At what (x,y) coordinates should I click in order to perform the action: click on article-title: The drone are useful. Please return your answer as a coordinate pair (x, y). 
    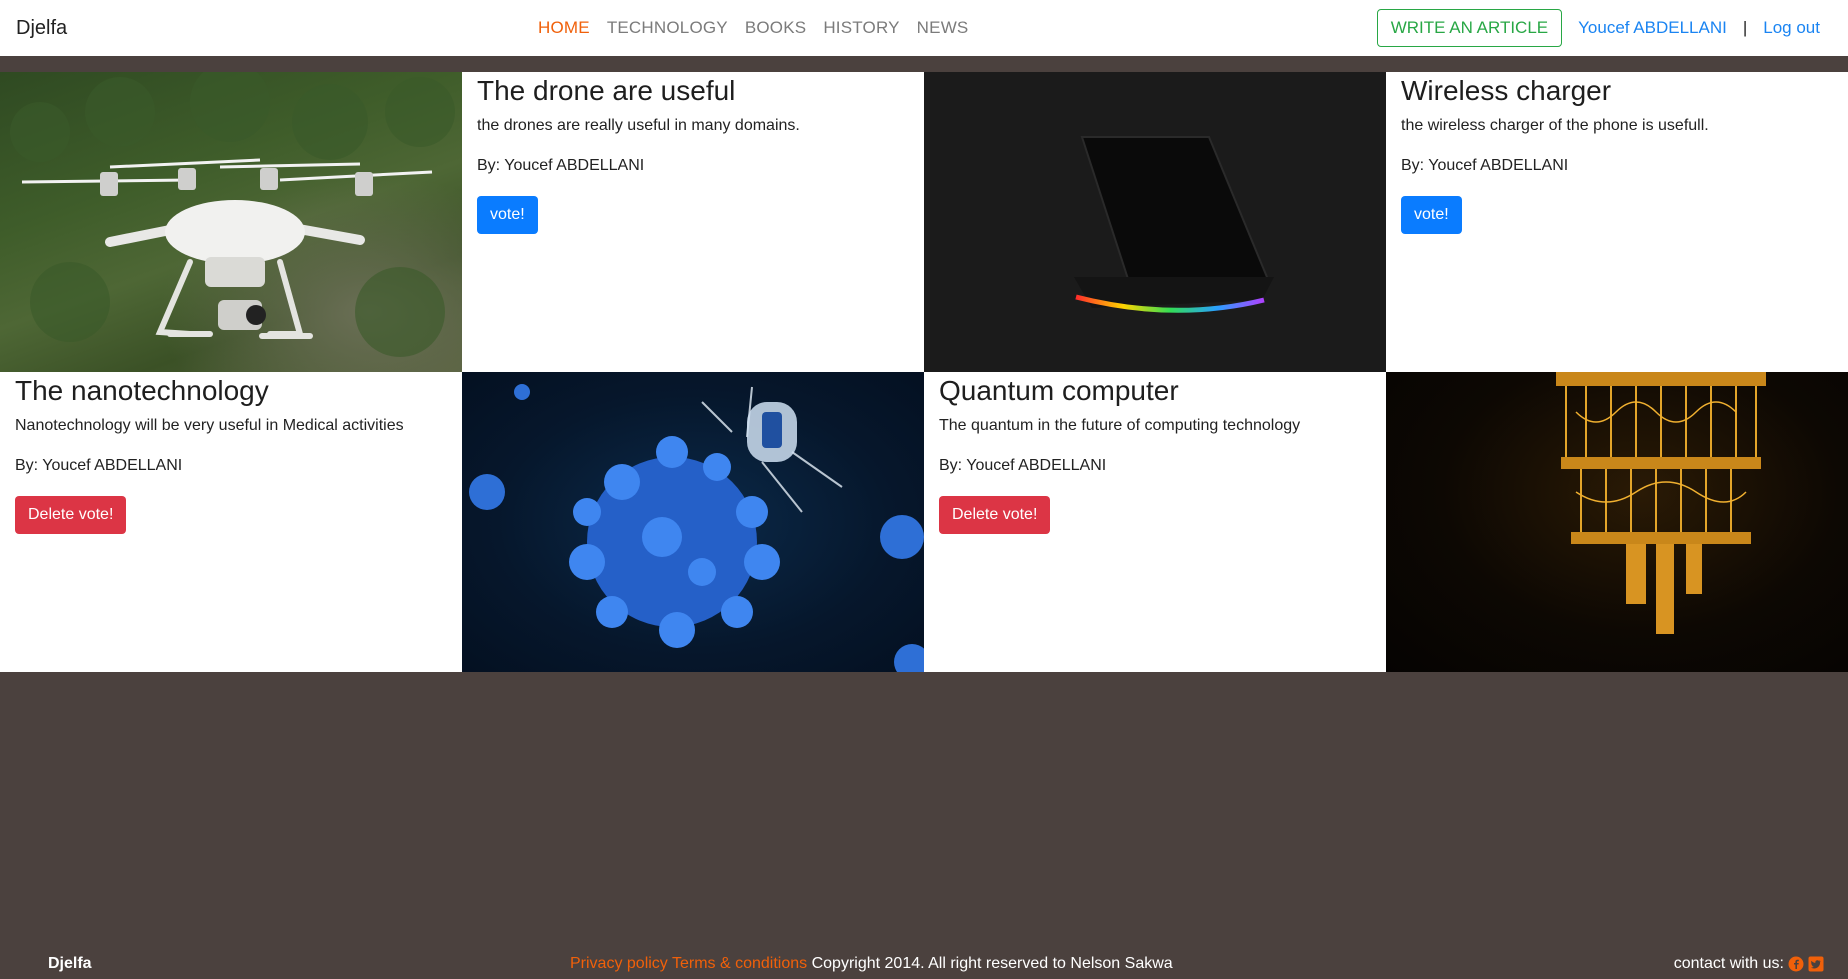
    Looking at the image, I should click on (606, 90).